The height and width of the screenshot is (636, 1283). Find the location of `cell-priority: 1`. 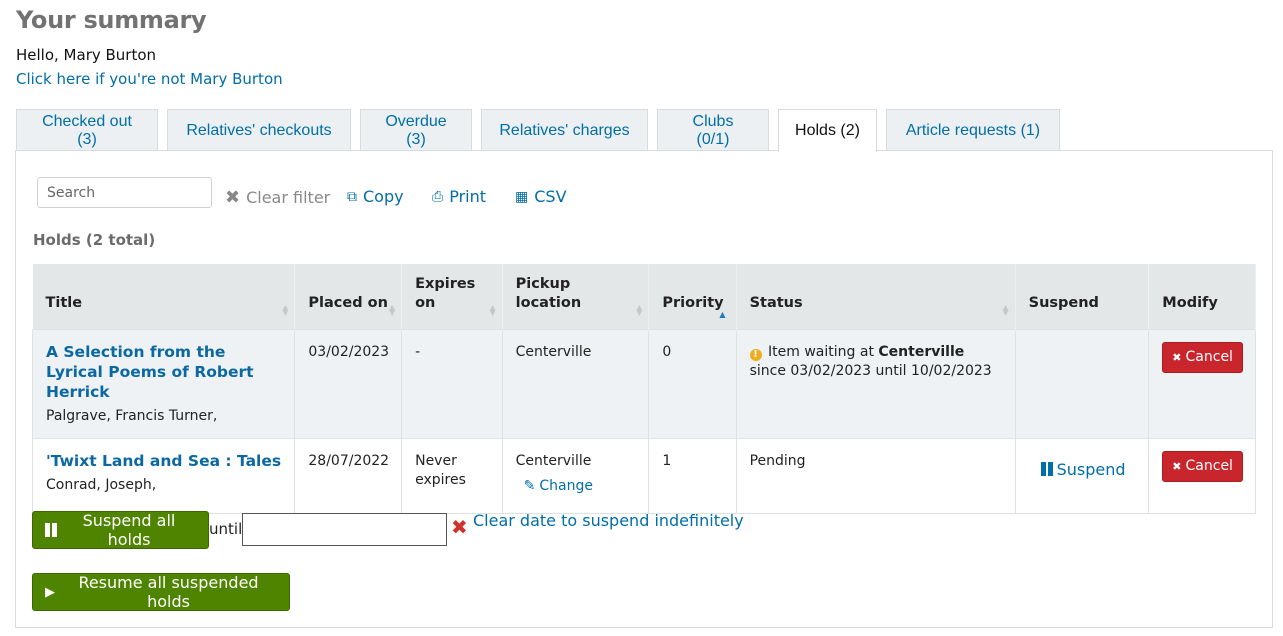

cell-priority: 1 is located at coordinates (692, 475).